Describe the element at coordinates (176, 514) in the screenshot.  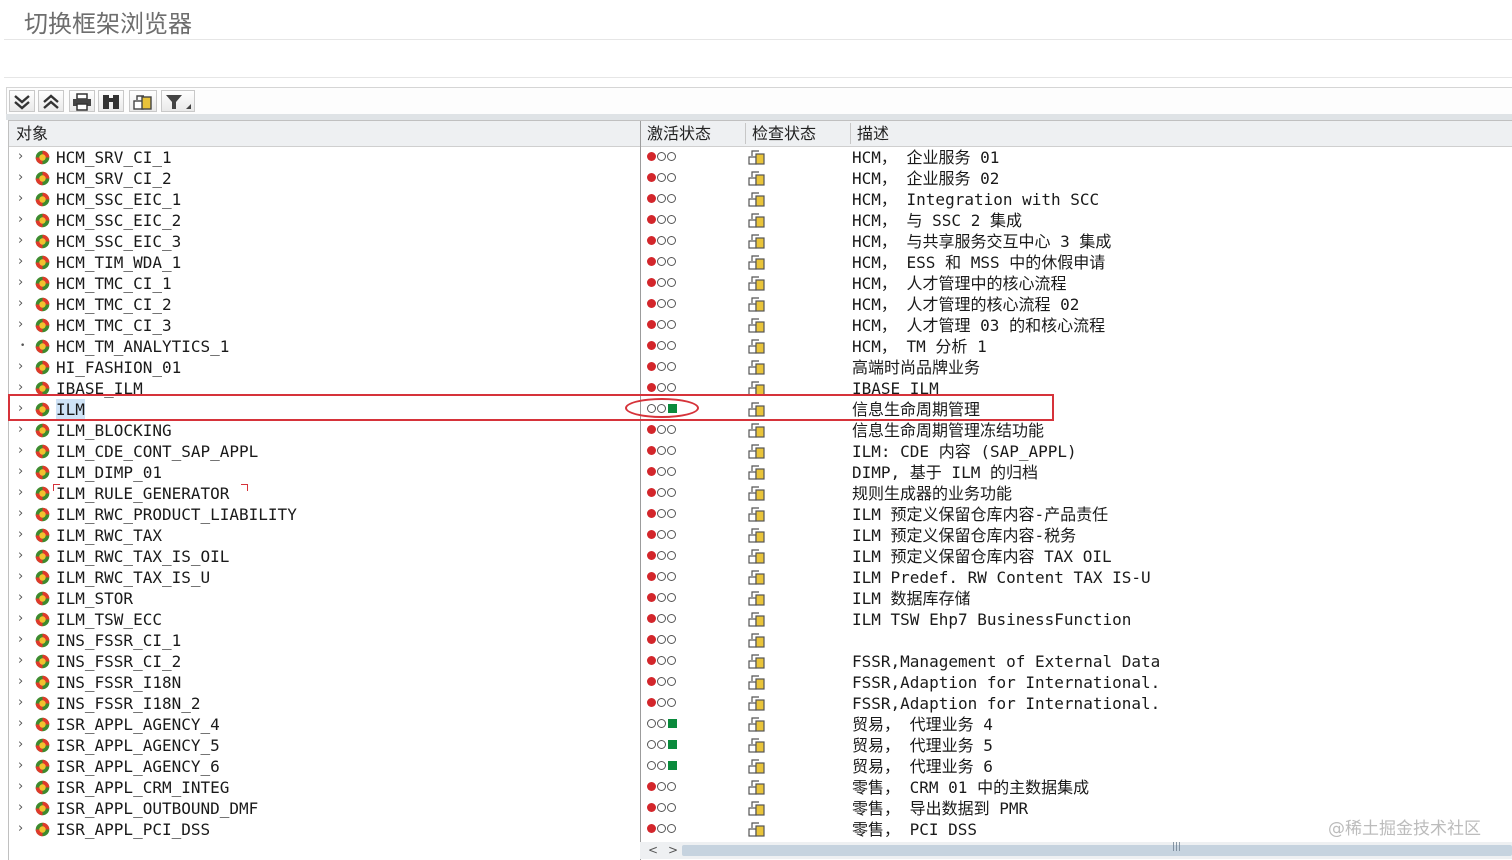
I see `object-name: ILM_RWC_PRODUCT_LIABILITY` at that location.